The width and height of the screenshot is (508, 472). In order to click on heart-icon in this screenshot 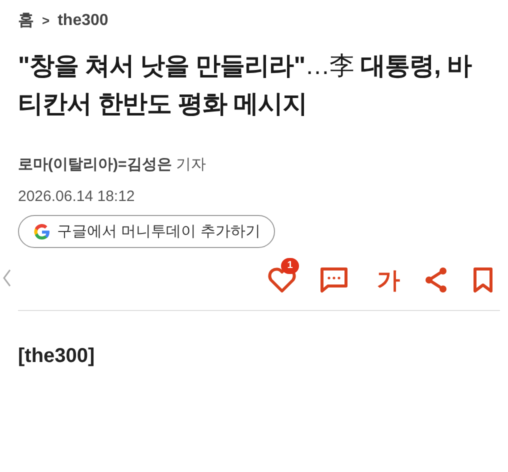, I will do `click(282, 280)`.